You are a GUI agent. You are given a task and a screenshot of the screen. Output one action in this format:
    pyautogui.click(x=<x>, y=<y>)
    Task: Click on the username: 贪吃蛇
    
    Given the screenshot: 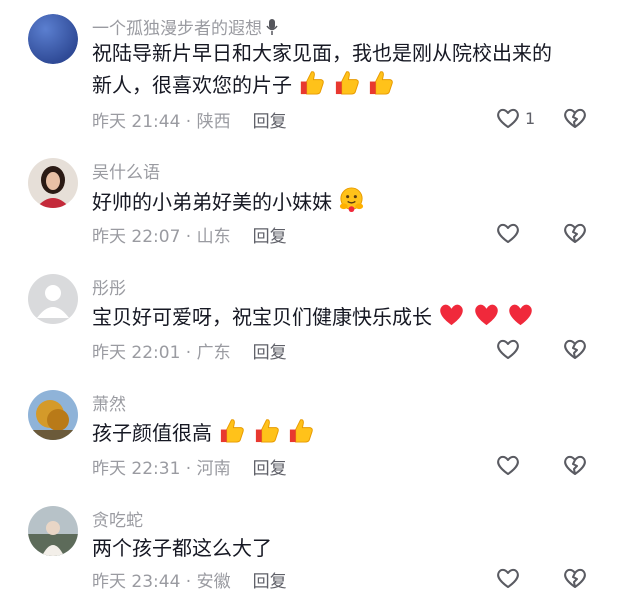 What is the action you would take?
    pyautogui.click(x=117, y=518)
    